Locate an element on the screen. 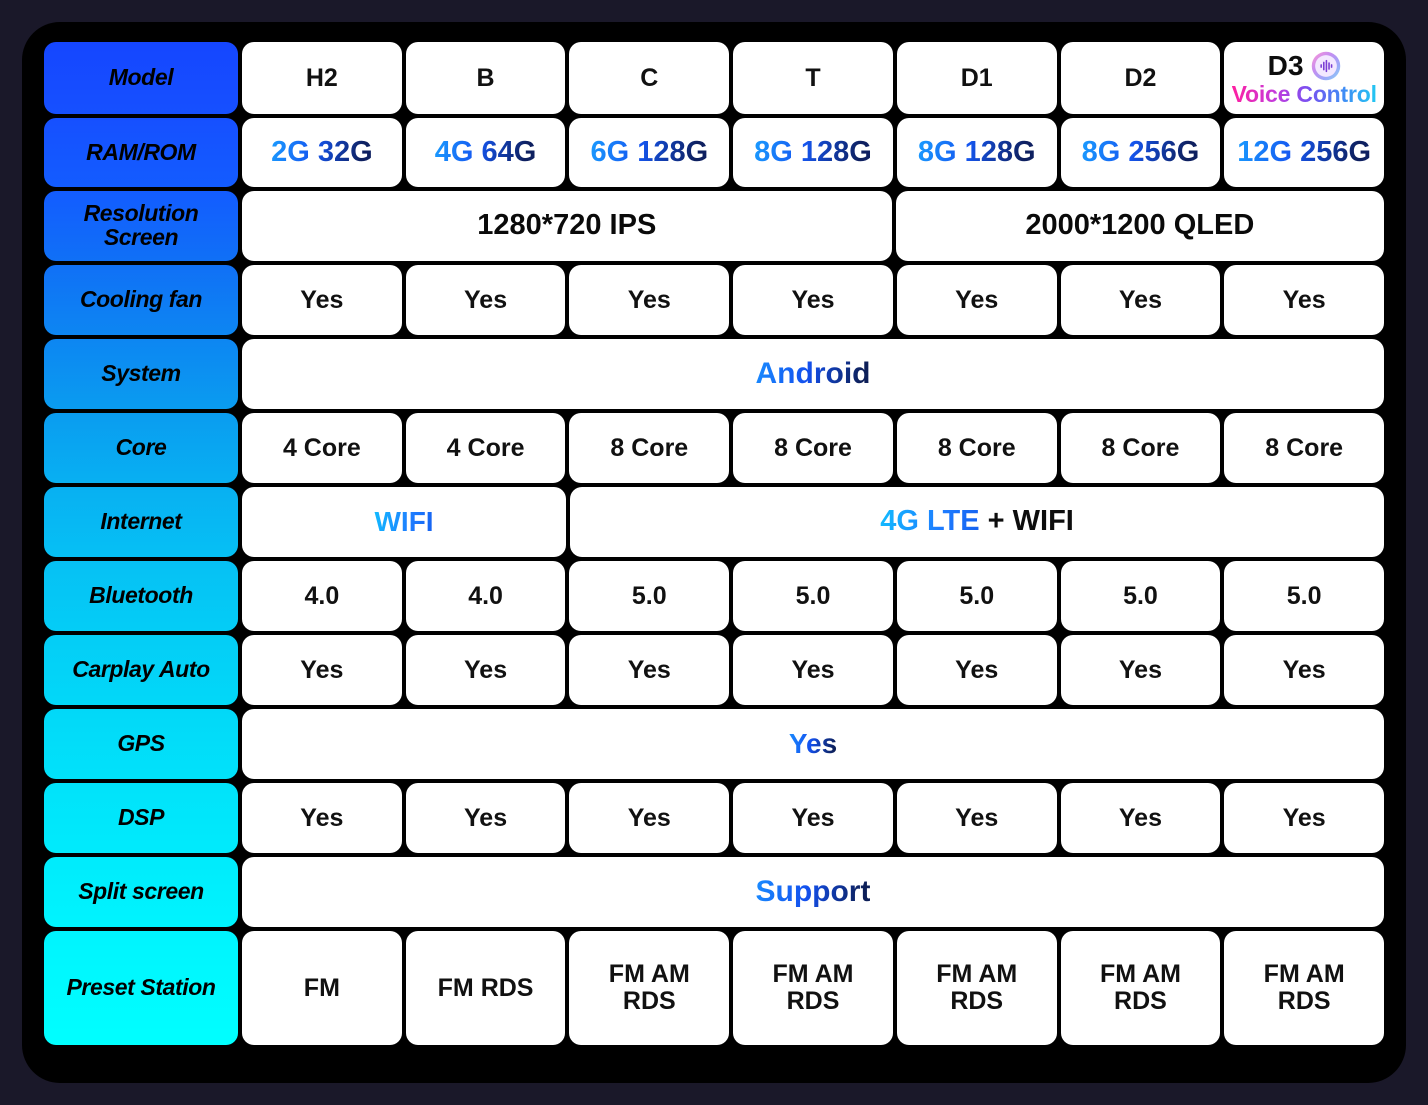  cell-cooling-fan-3: Yes is located at coordinates (813, 300).